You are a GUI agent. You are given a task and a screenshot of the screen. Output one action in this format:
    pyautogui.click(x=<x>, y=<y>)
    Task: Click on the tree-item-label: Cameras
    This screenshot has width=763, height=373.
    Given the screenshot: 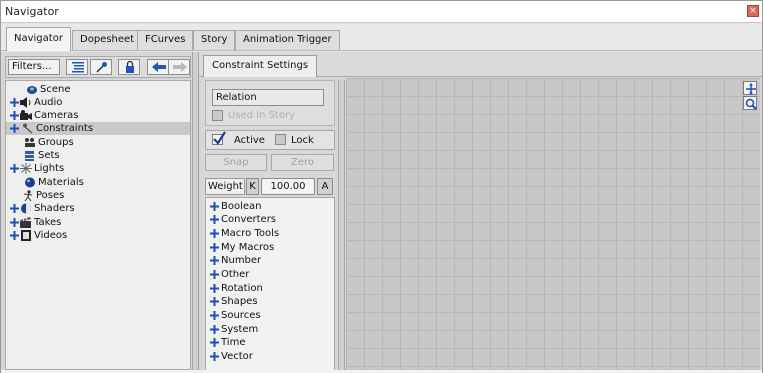 What is the action you would take?
    pyautogui.click(x=56, y=115)
    